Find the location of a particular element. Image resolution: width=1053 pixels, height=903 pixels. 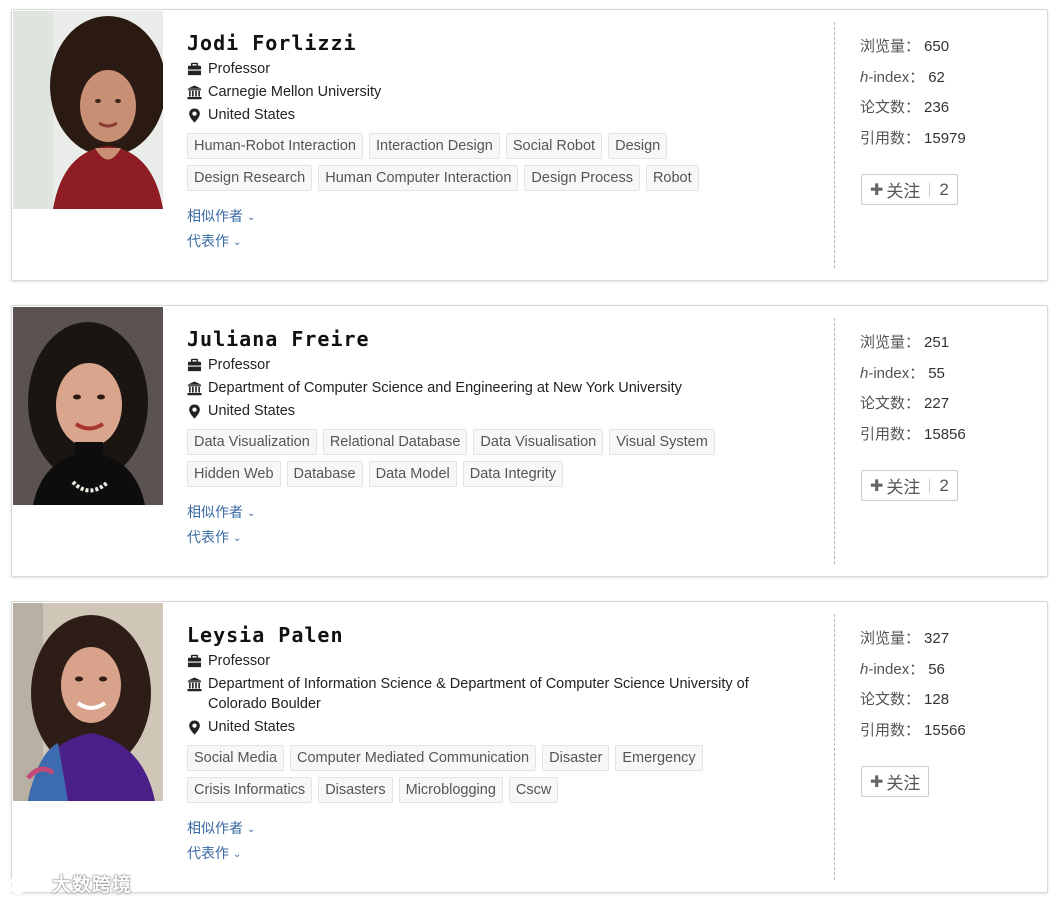

tag: Data Visualisation is located at coordinates (538, 442).